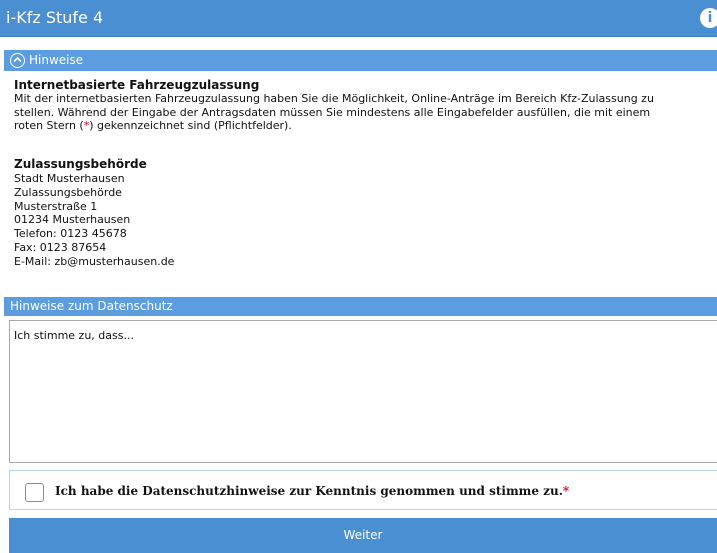 Image resolution: width=717 pixels, height=553 pixels. What do you see at coordinates (137, 85) in the screenshot?
I see `intro-heading: Internetbasierte Fahrzeugzulassung` at bounding box center [137, 85].